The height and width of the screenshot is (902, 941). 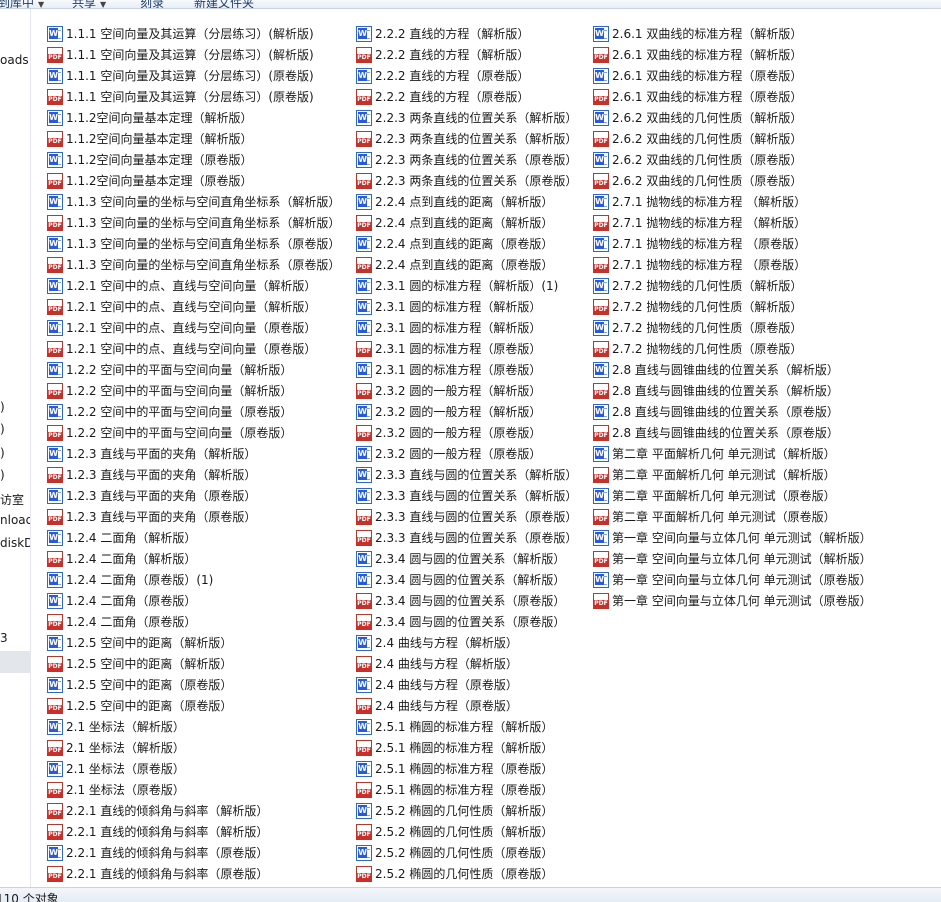 I want to click on file-item: 1.2.4 二面角（原卷版）(1), so click(x=130, y=579).